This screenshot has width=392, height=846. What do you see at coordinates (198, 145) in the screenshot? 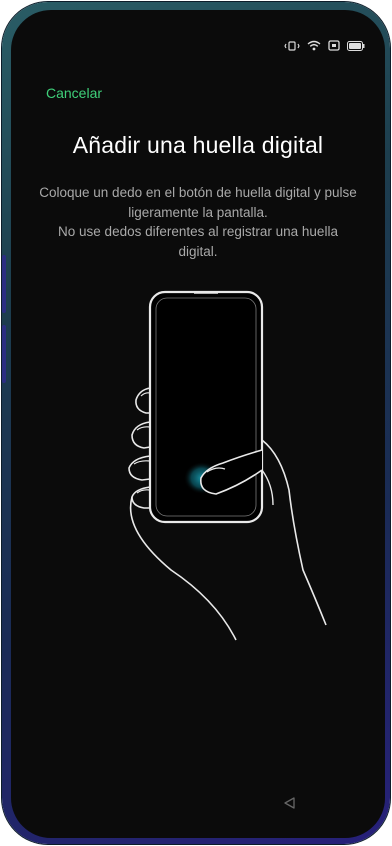
I see `page-title: Añadir una huella digital` at bounding box center [198, 145].